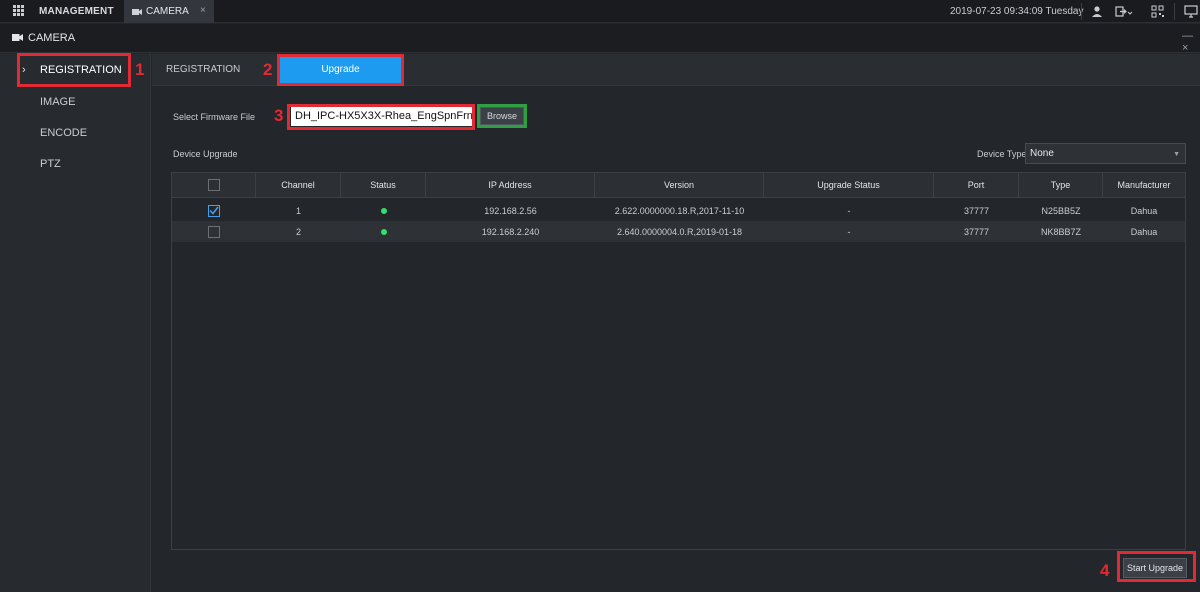  I want to click on annotation-number: 4, so click(1105, 570).